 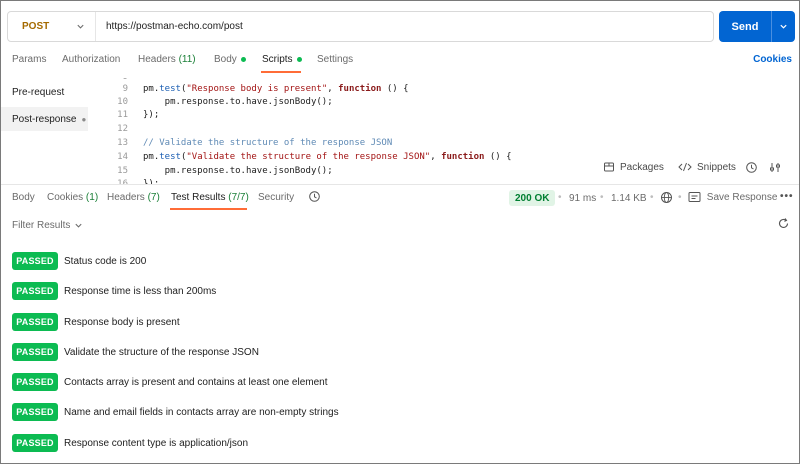 I want to click on tab-settings: Settings, so click(x=335, y=59).